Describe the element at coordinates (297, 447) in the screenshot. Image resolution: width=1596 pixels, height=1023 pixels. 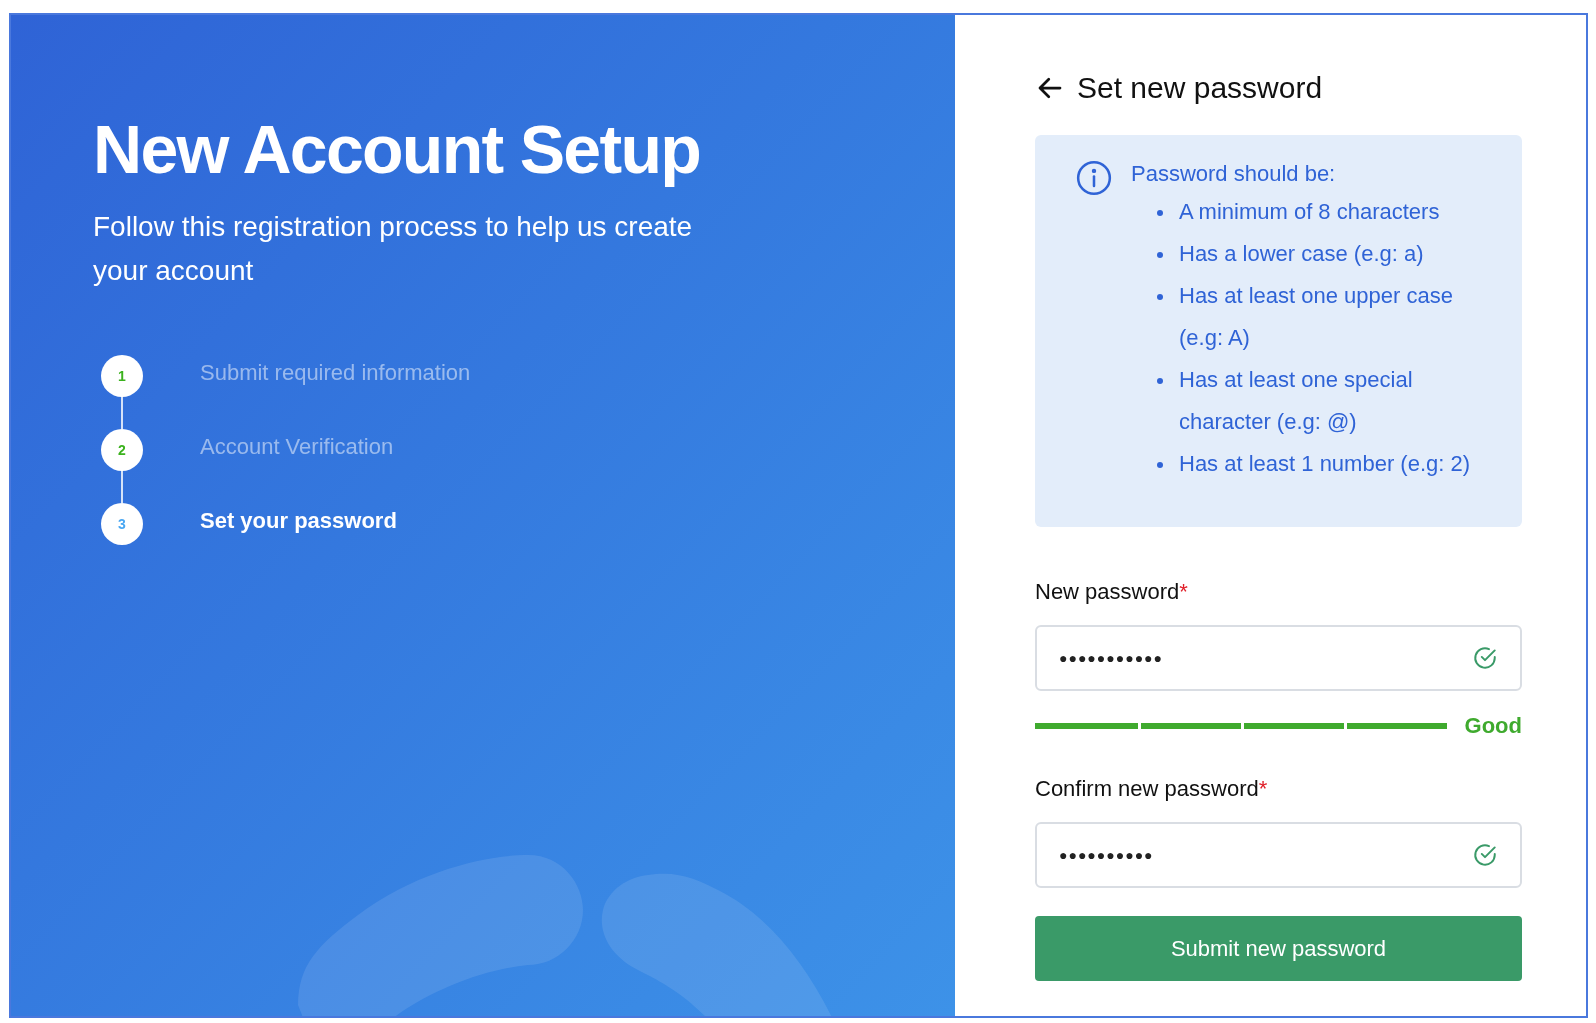
I see `step-label: Account Verification` at that location.